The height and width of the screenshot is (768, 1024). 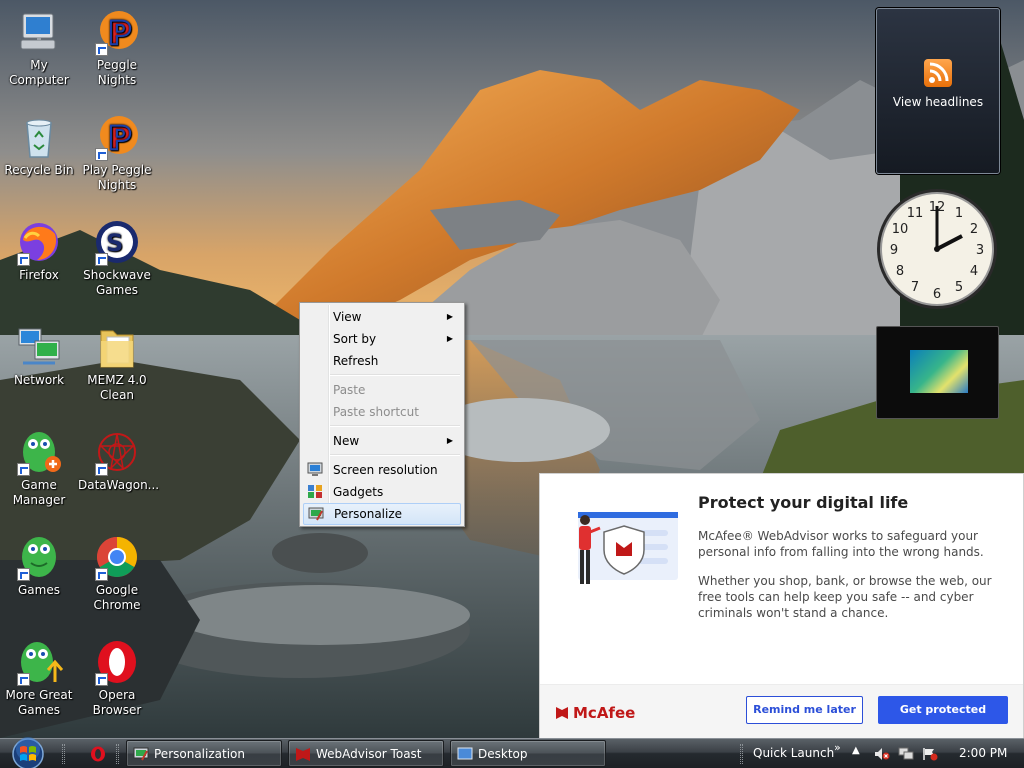 What do you see at coordinates (938, 91) in the screenshot?
I see `feed-headlines-gadget: View headlines` at bounding box center [938, 91].